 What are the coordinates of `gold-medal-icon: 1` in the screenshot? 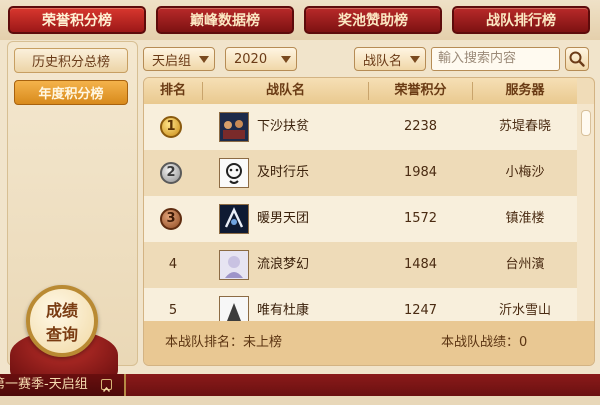 It's located at (171, 127).